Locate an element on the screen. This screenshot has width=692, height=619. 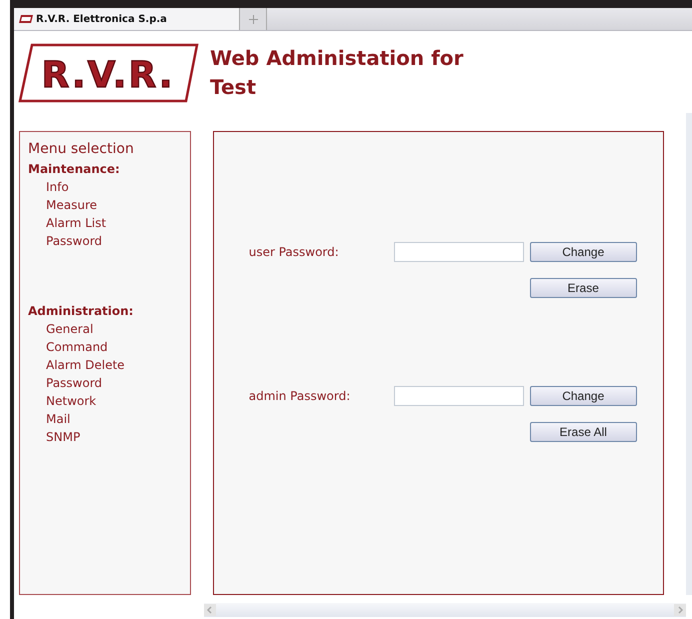
sidebar-title: Menu selection is located at coordinates (81, 149).